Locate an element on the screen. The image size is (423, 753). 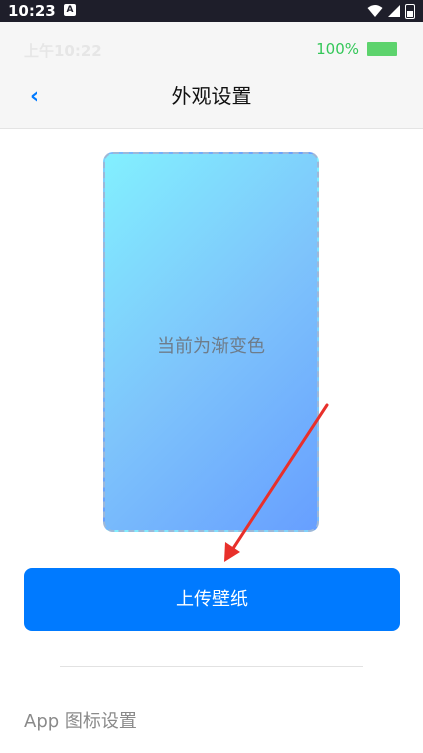
arrow-head is located at coordinates (232, 552).